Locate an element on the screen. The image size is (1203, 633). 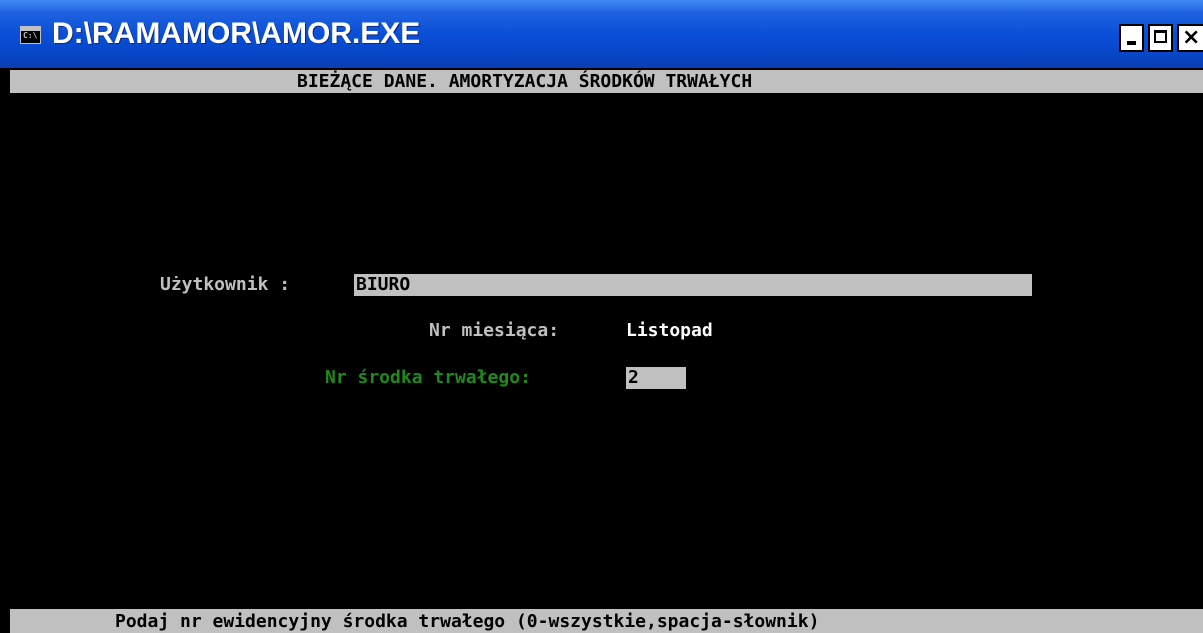
close-button: × is located at coordinates (1190, 38).